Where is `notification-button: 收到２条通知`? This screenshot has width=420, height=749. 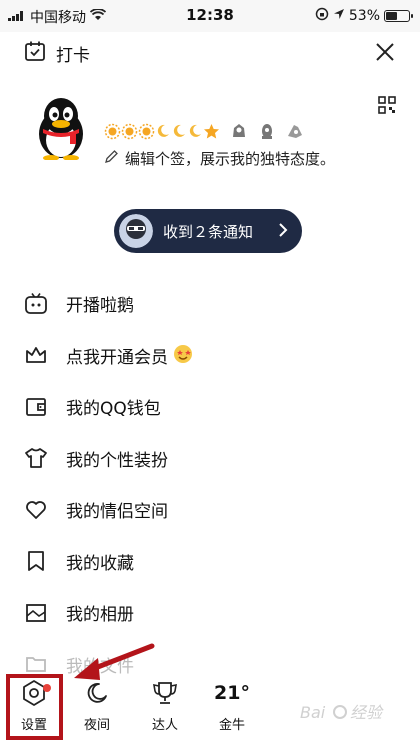
notification-button: 收到２条通知 is located at coordinates (208, 231).